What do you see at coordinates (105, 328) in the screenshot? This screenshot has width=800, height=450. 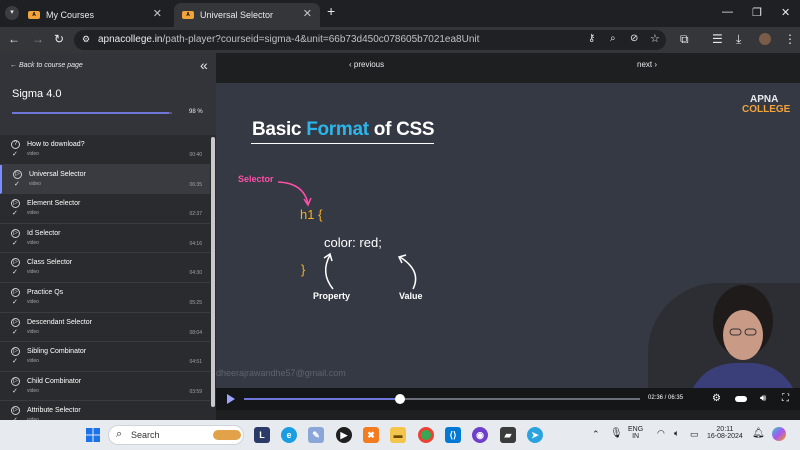 I see `lesson-item: ▷ ✓ Descendant Selector video 08:04` at bounding box center [105, 328].